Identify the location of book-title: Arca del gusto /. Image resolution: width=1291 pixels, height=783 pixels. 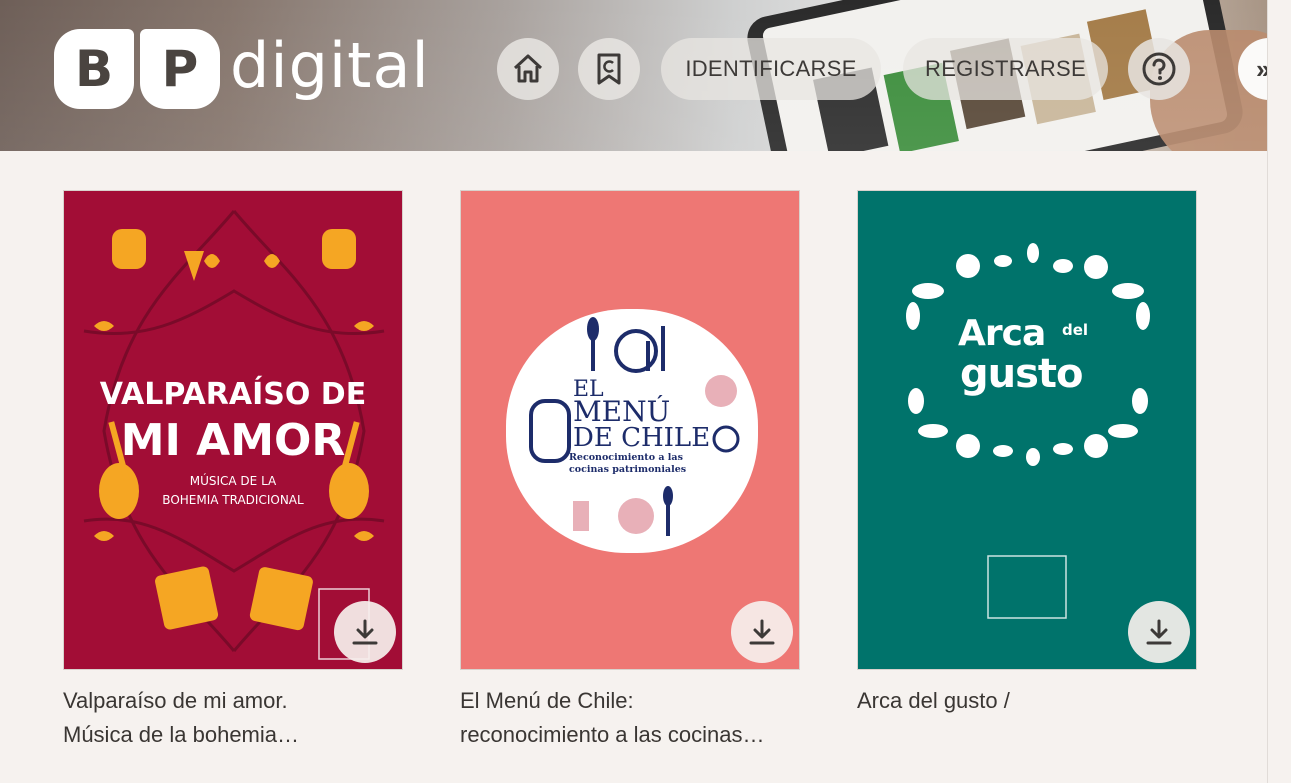
(1027, 701).